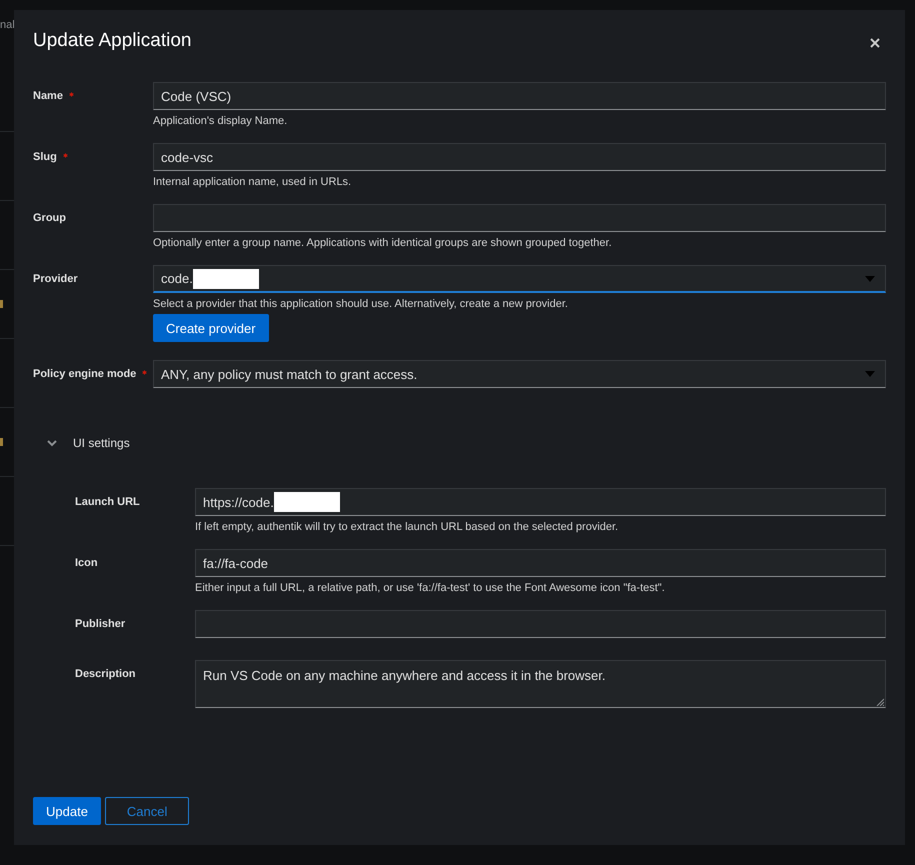  I want to click on create-provider-button: Create provider, so click(211, 328).